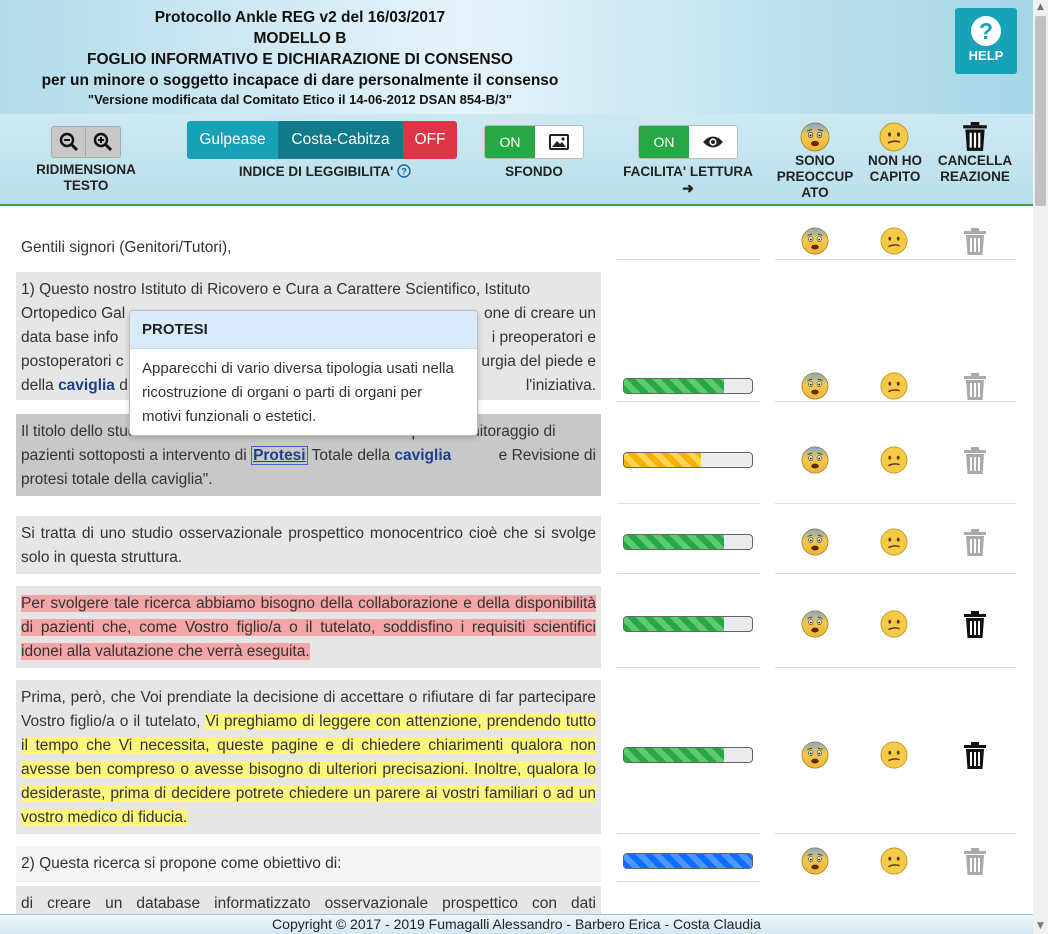 This screenshot has height=934, width=1048. Describe the element at coordinates (510, 142) in the screenshot. I see `background-on-button: ON` at that location.